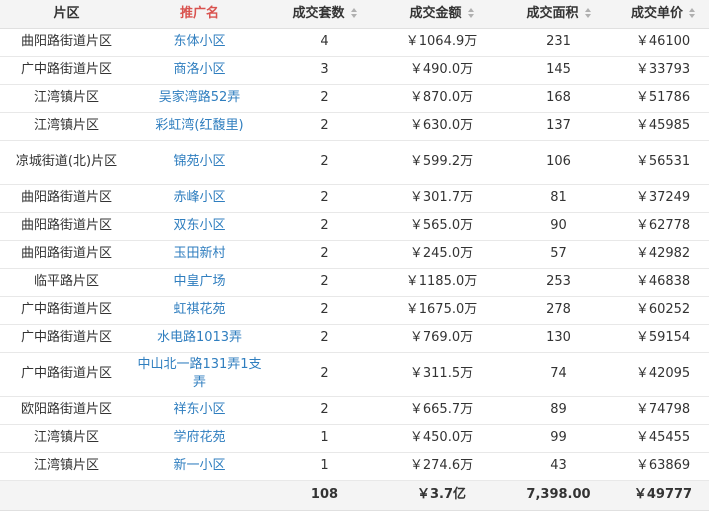  Describe the element at coordinates (441, 338) in the screenshot. I see `cell-amount: ￥769.0万` at that location.